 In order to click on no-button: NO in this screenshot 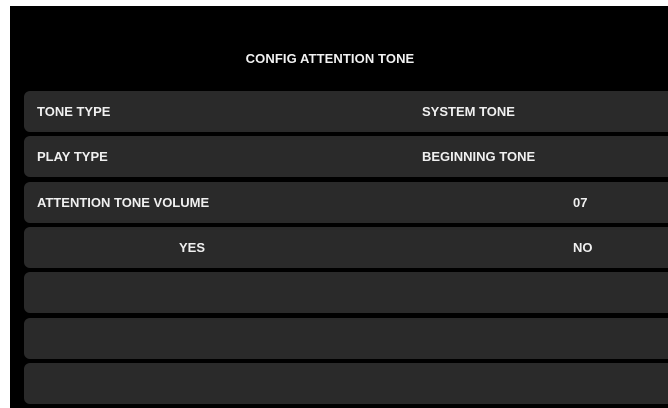, I will do `click(583, 247)`.